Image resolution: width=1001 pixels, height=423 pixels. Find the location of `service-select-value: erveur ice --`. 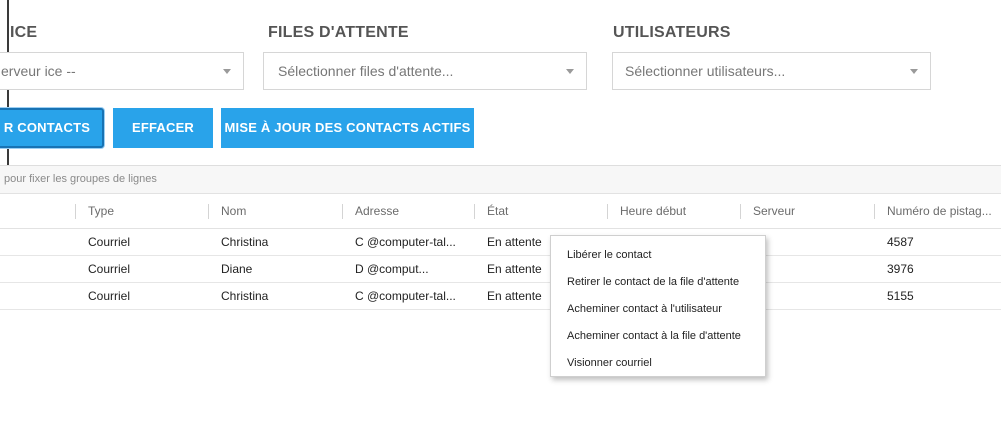

service-select-value: erveur ice -- is located at coordinates (38, 71).